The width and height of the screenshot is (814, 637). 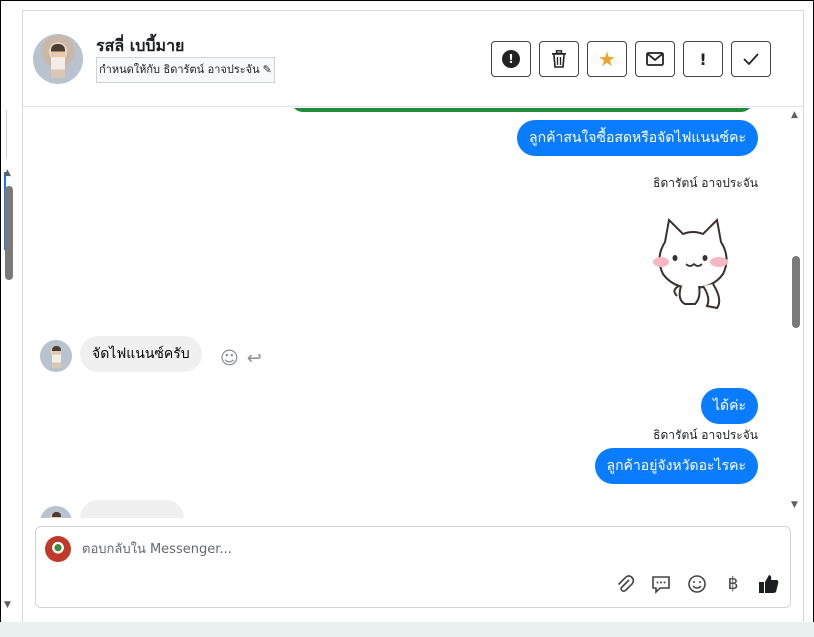 I want to click on message-actions: ☺ ↩, so click(x=241, y=358).